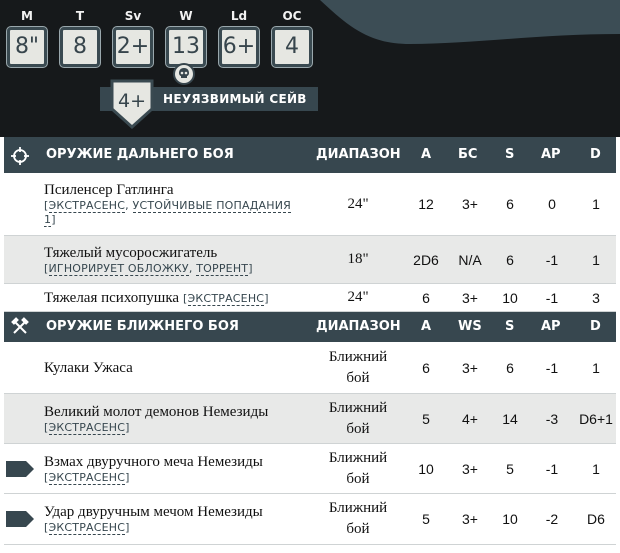 This screenshot has height=553, width=620. What do you see at coordinates (153, 461) in the screenshot?
I see `weapon-name: Взмах двуручного меча Немезиды` at bounding box center [153, 461].